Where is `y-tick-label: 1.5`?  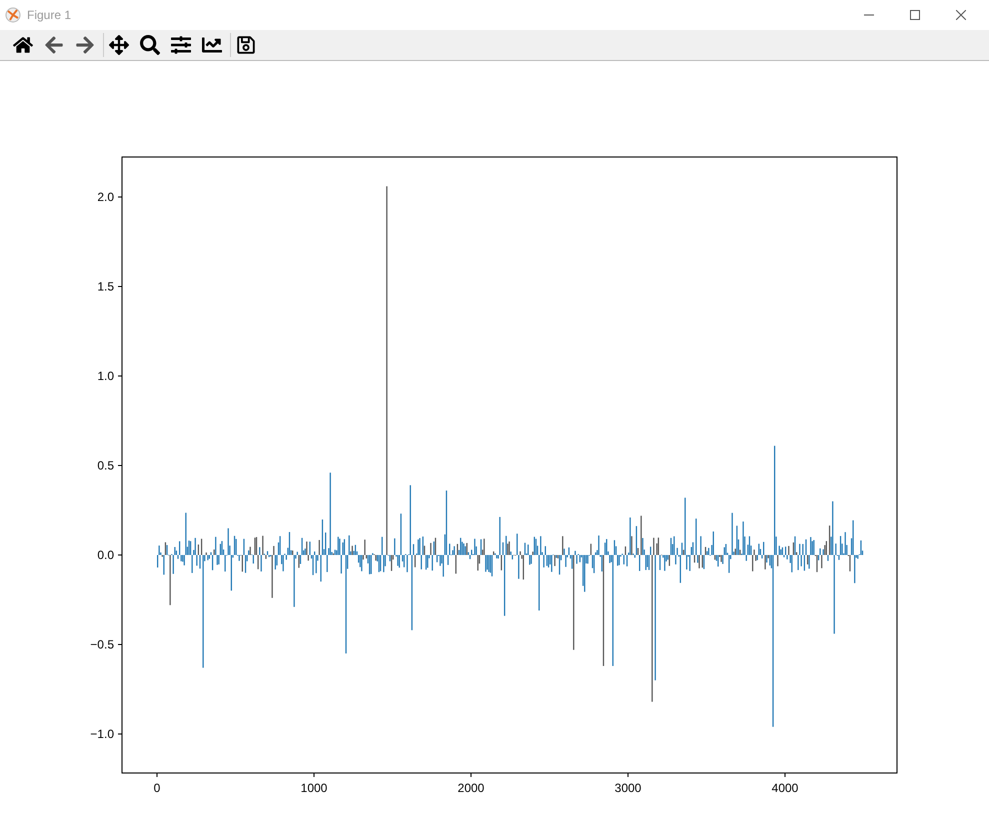
y-tick-label: 1.5 is located at coordinates (105, 287).